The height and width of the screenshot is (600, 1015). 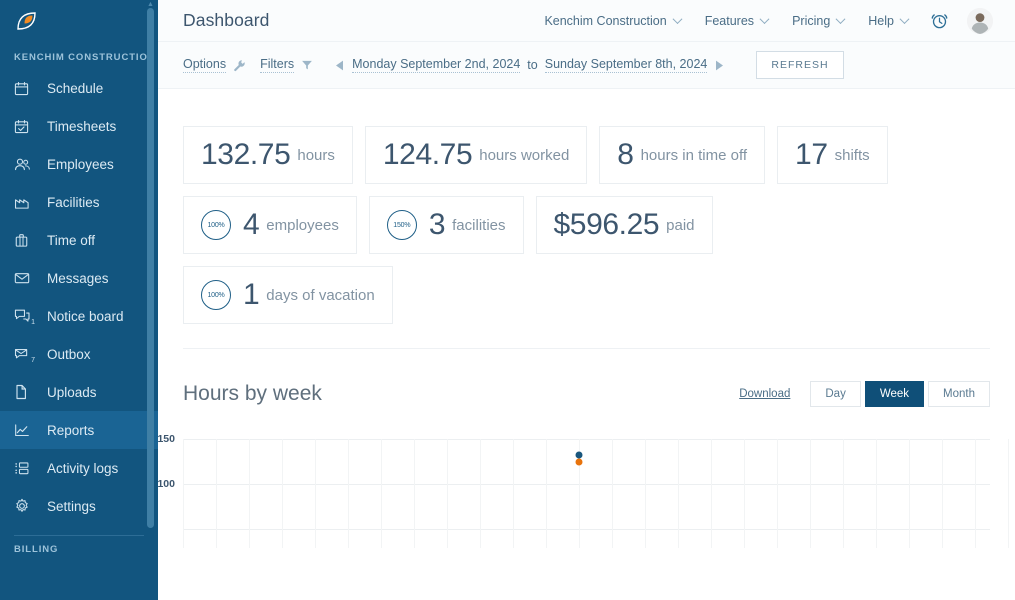 What do you see at coordinates (427, 154) in the screenshot?
I see `stat-value: 124.75` at bounding box center [427, 154].